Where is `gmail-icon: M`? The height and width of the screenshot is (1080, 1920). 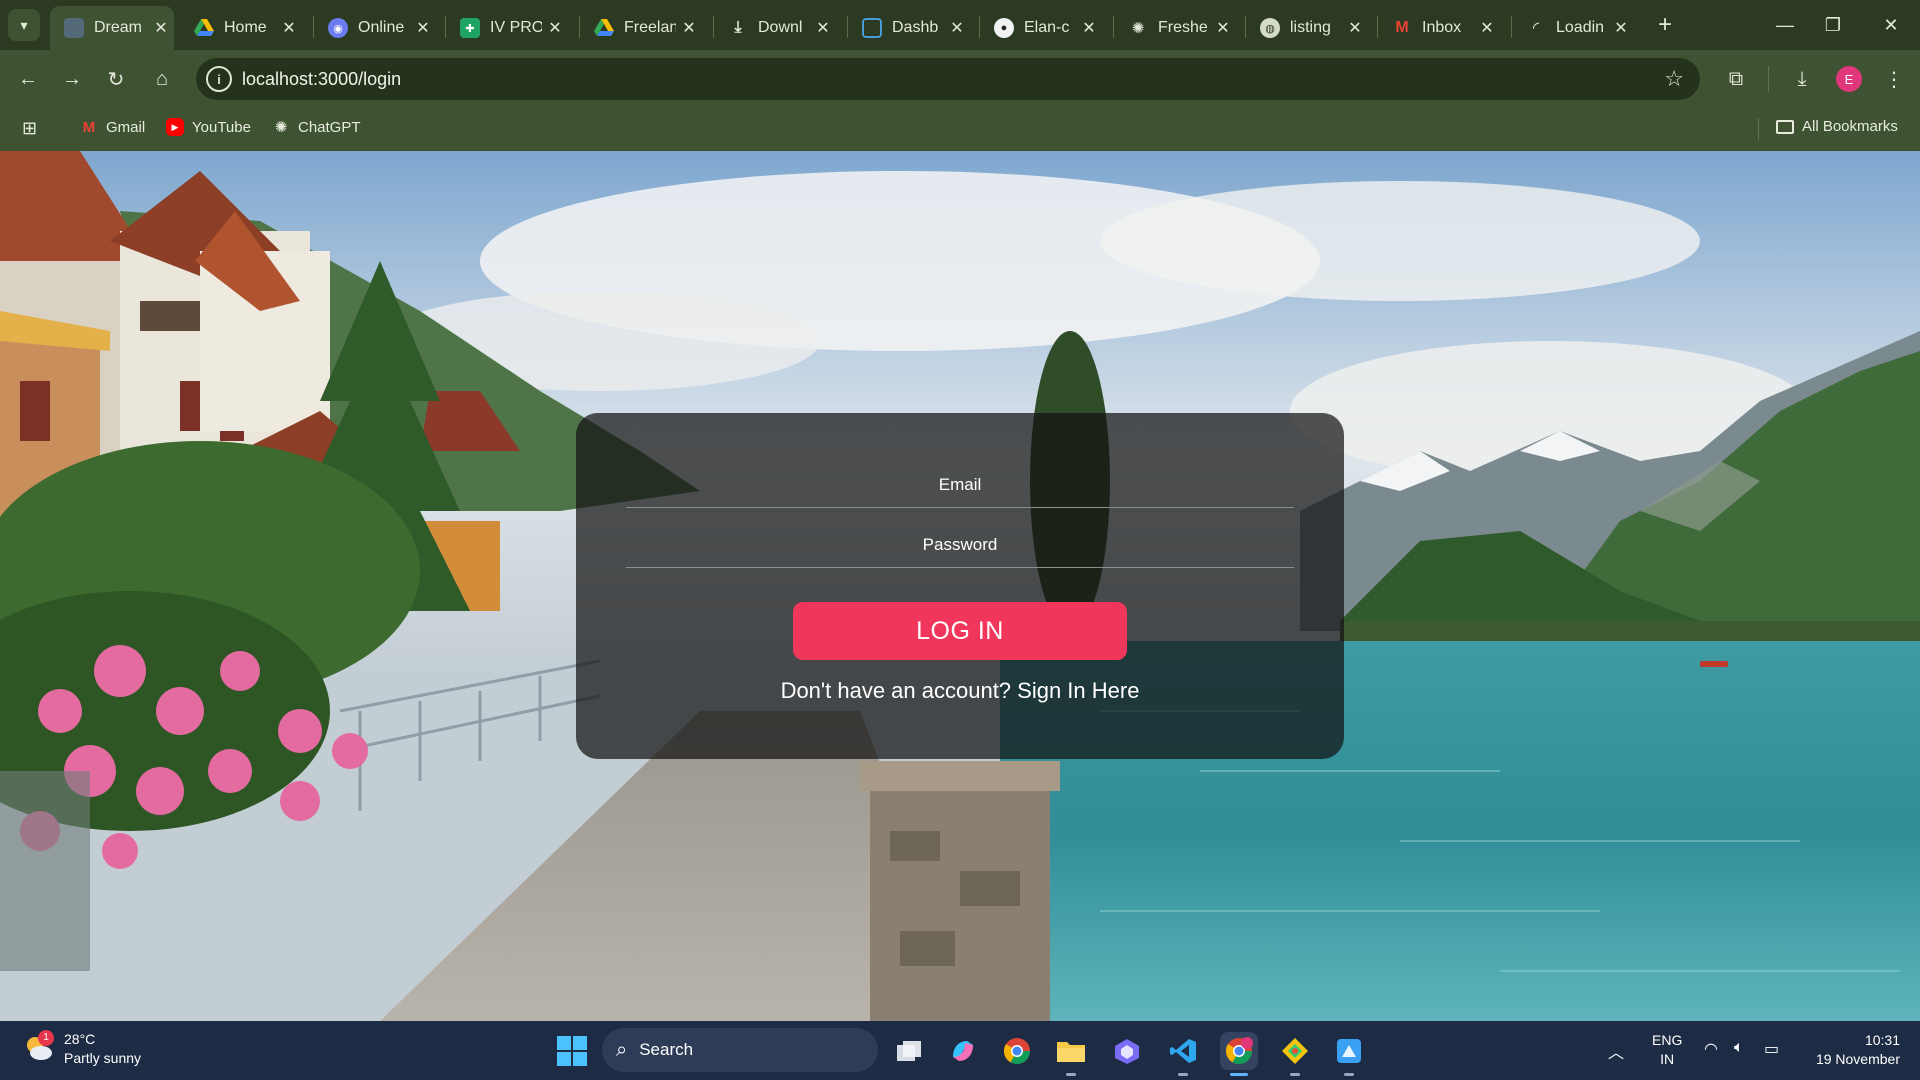
gmail-icon: M is located at coordinates (89, 127).